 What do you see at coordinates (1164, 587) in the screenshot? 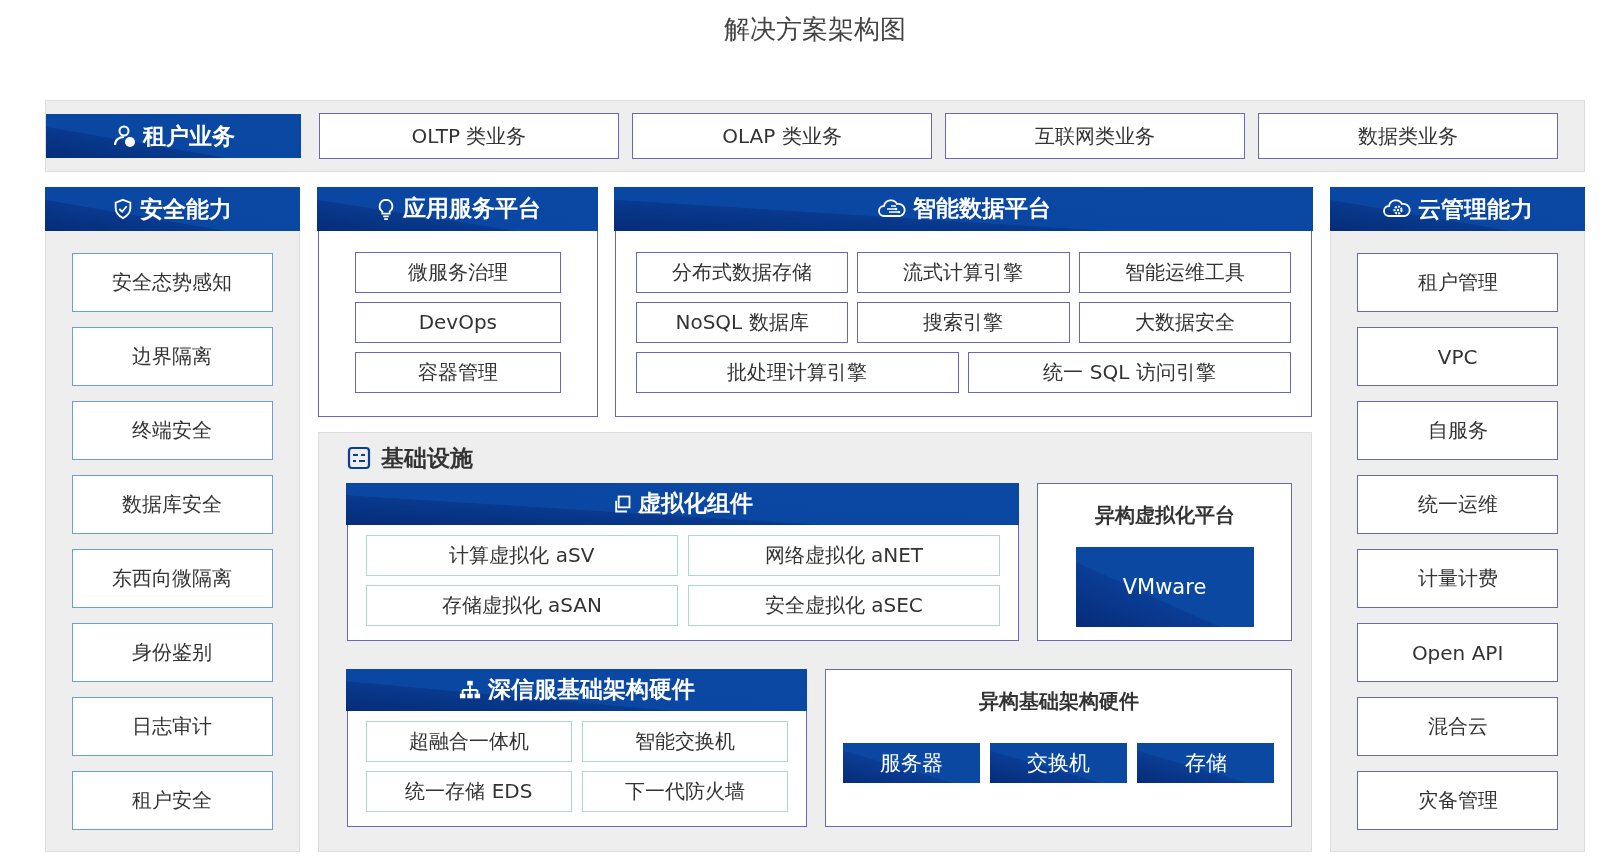
I see `platform-block: VMware` at bounding box center [1164, 587].